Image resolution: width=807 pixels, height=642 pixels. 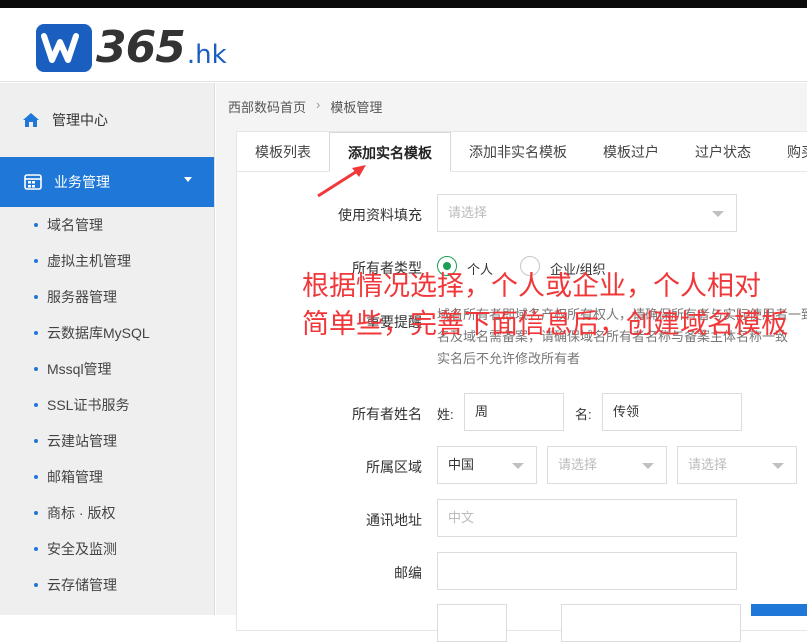 What do you see at coordinates (107, 441) in the screenshot?
I see `sidebar-item-sitebuilder: 云建站管理` at bounding box center [107, 441].